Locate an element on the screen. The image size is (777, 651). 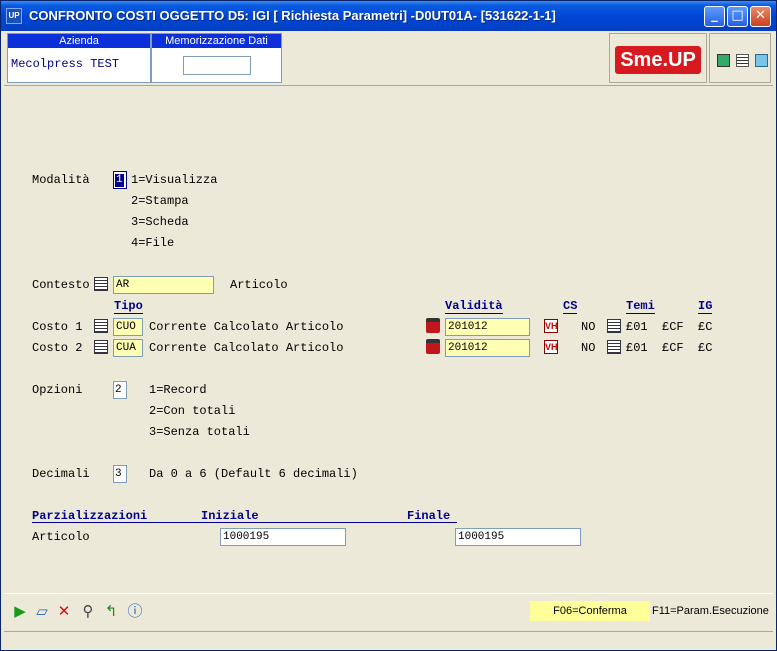
opzioni-input: 2 is located at coordinates (120, 390).